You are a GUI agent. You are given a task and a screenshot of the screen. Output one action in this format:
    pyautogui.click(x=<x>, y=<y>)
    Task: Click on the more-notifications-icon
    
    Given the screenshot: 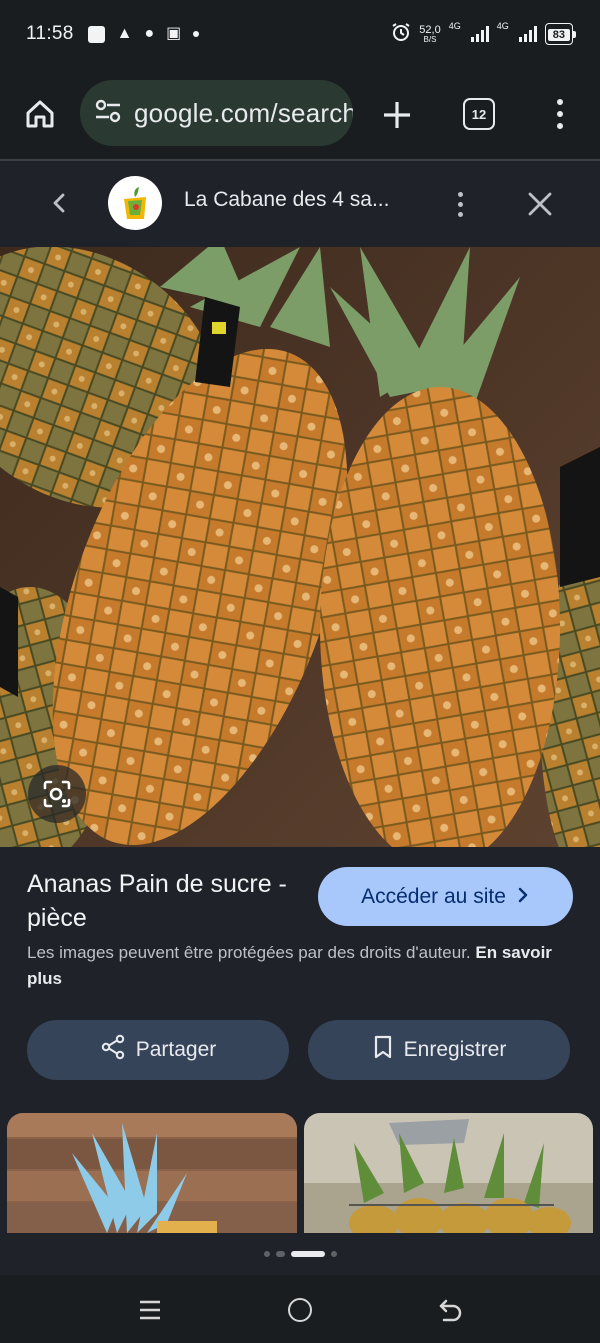 What is the action you would take?
    pyautogui.click(x=196, y=34)
    